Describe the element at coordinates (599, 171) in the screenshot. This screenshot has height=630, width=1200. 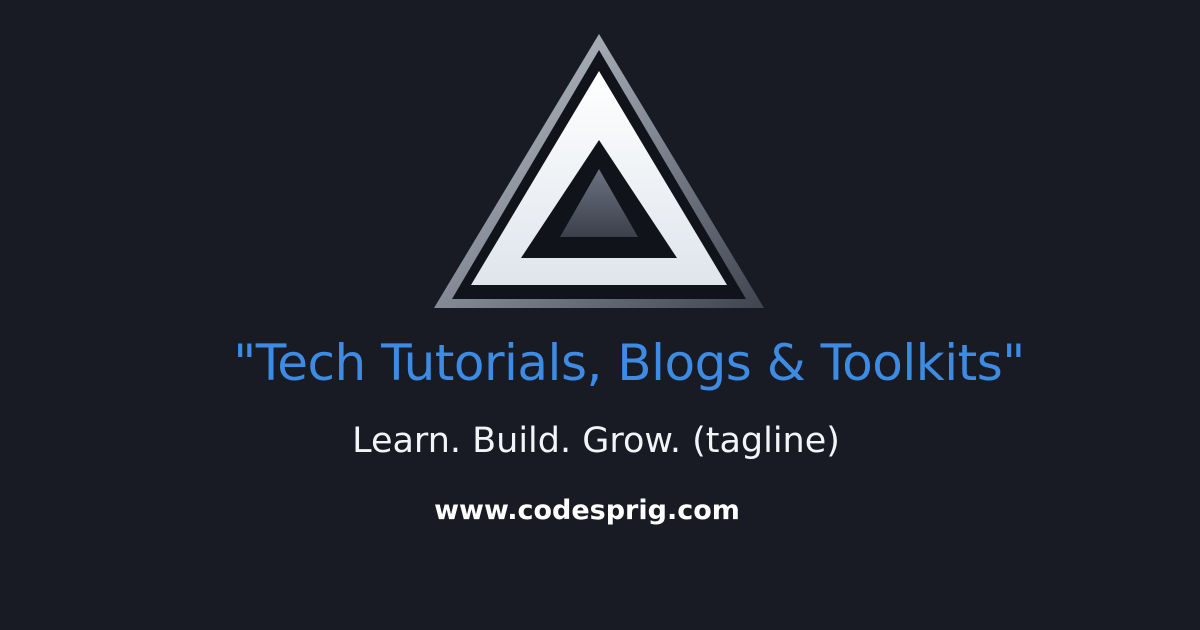
I see `nested-triangle-logo-icon` at that location.